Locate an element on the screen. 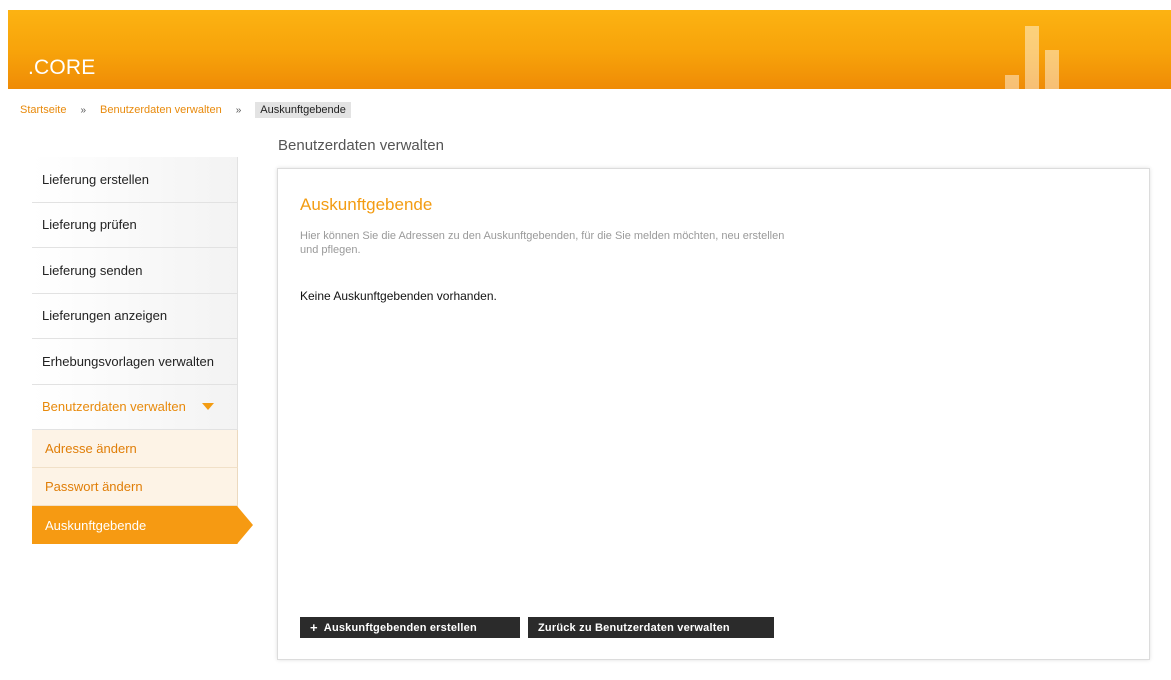 The height and width of the screenshot is (680, 1171). back-button: Zurück zu Benutzerdaten verwalten is located at coordinates (651, 627).